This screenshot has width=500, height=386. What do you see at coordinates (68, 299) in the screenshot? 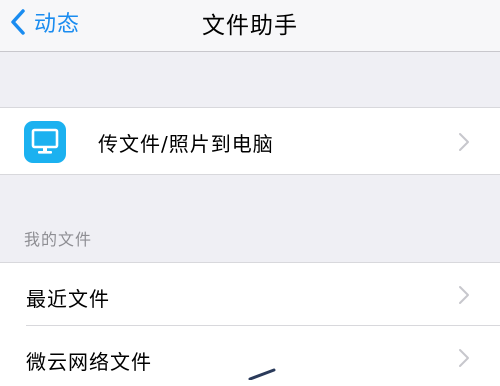
I see `recent-files-label: 最近文件` at bounding box center [68, 299].